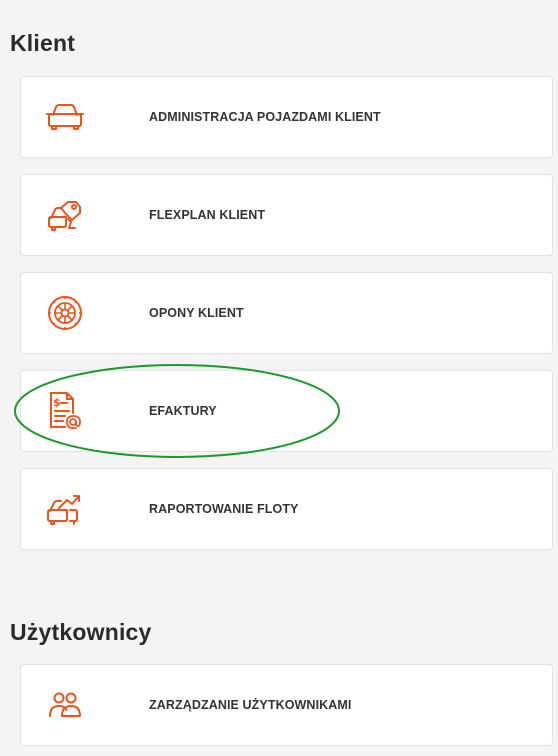 This screenshot has height=756, width=558. I want to click on menu-card-vehicle-administration: ADMINISTRACJA POJAZDAMI KLIENT, so click(286, 117).